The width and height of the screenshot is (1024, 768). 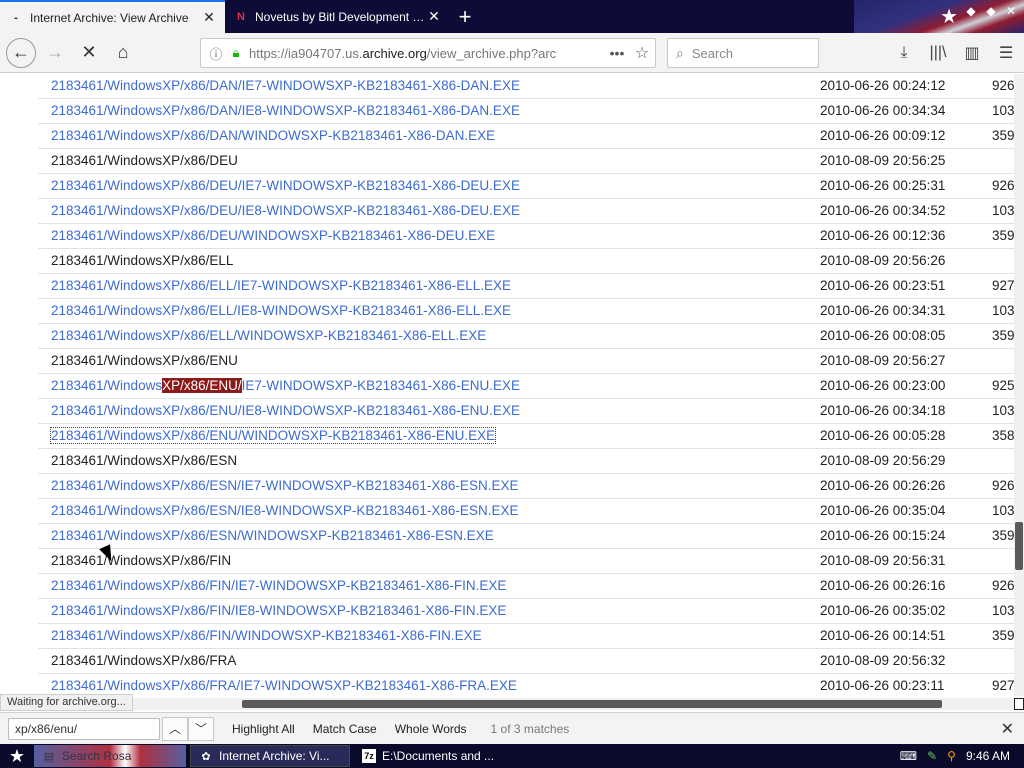 I want to click on chevron-down-icon: ﹀, so click(x=200, y=729).